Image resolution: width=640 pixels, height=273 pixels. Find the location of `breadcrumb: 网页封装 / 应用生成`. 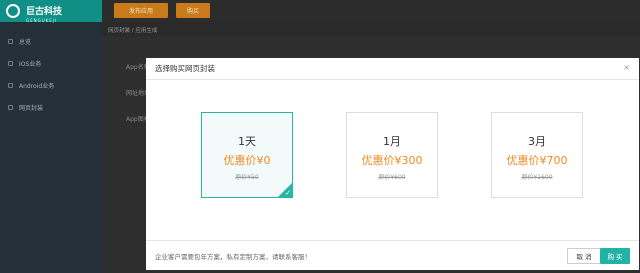

breadcrumb: 网页封装 / 应用生成 is located at coordinates (371, 29).